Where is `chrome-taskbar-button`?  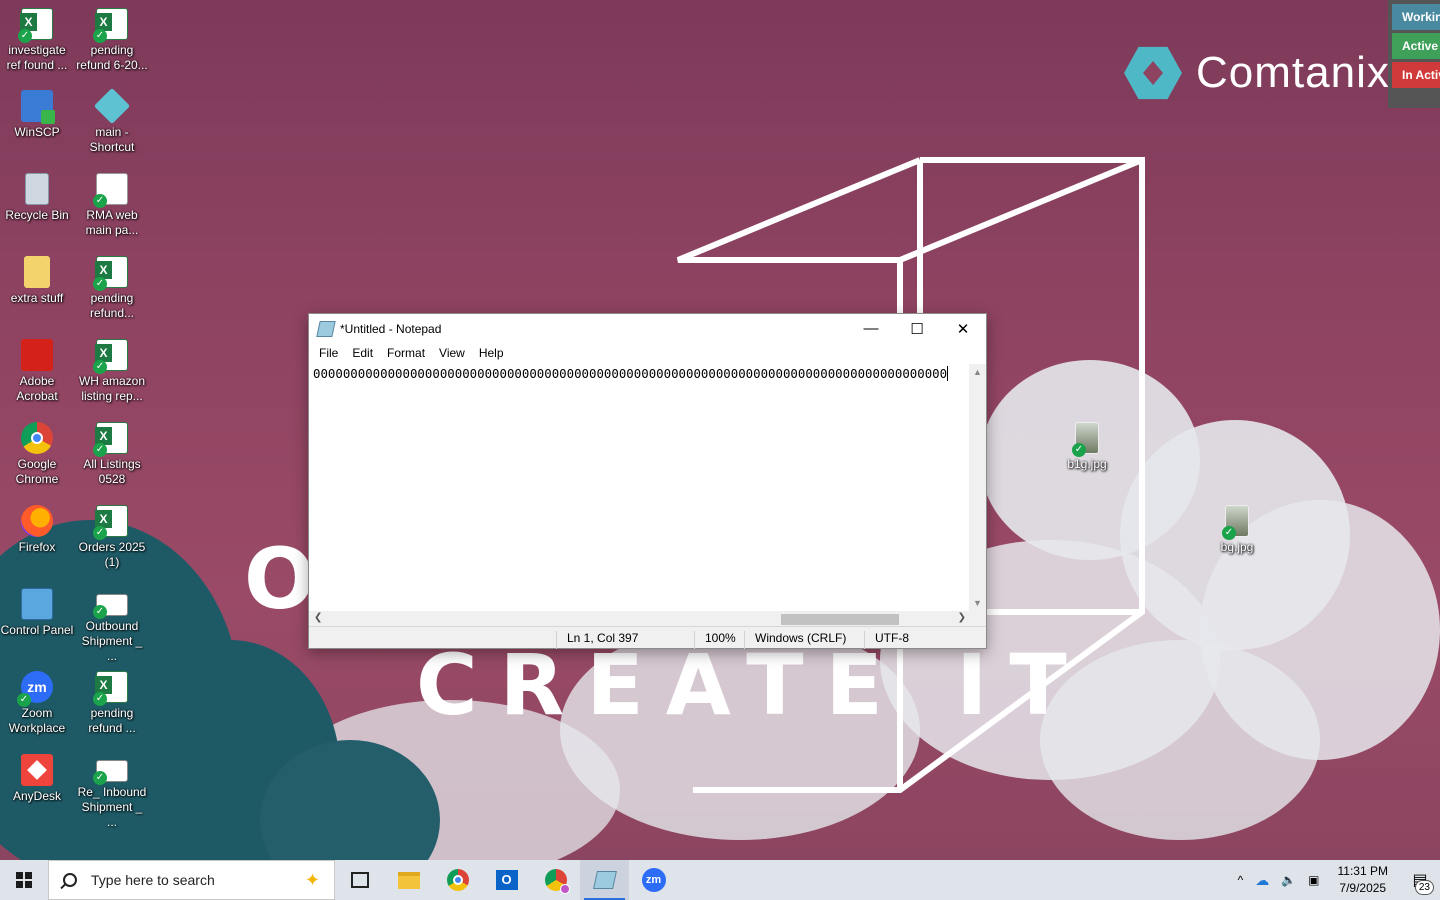 chrome-taskbar-button is located at coordinates (457, 880).